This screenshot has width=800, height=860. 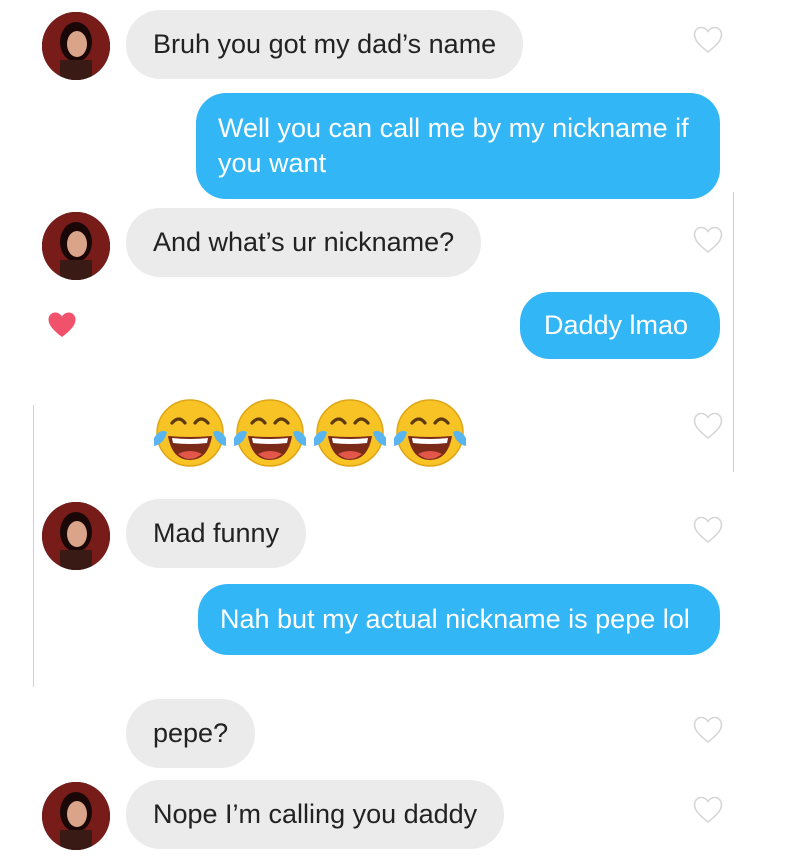 I want to click on message-bubble-incoming: Mad funny, so click(x=216, y=533).